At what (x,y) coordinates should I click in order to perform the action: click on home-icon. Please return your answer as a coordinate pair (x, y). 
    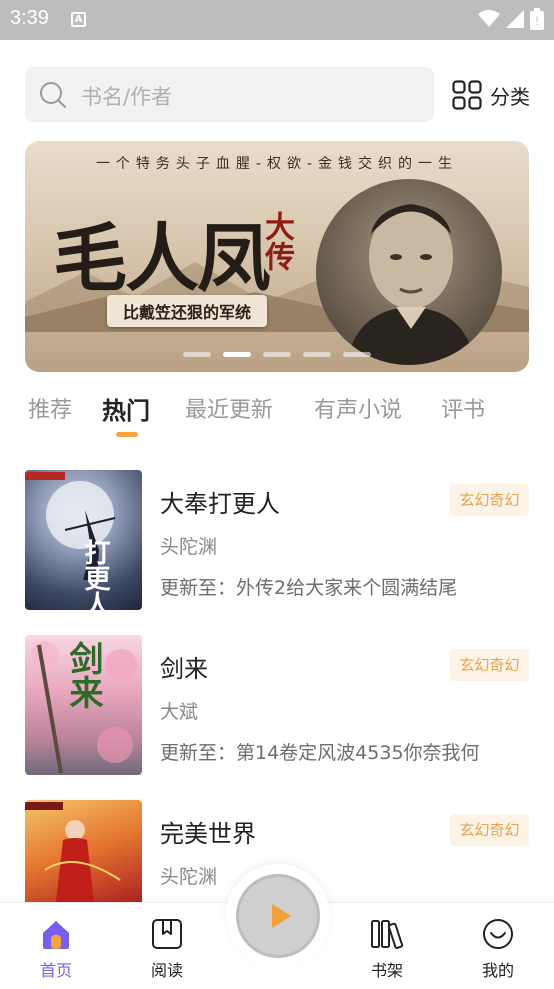
    Looking at the image, I should click on (56, 935).